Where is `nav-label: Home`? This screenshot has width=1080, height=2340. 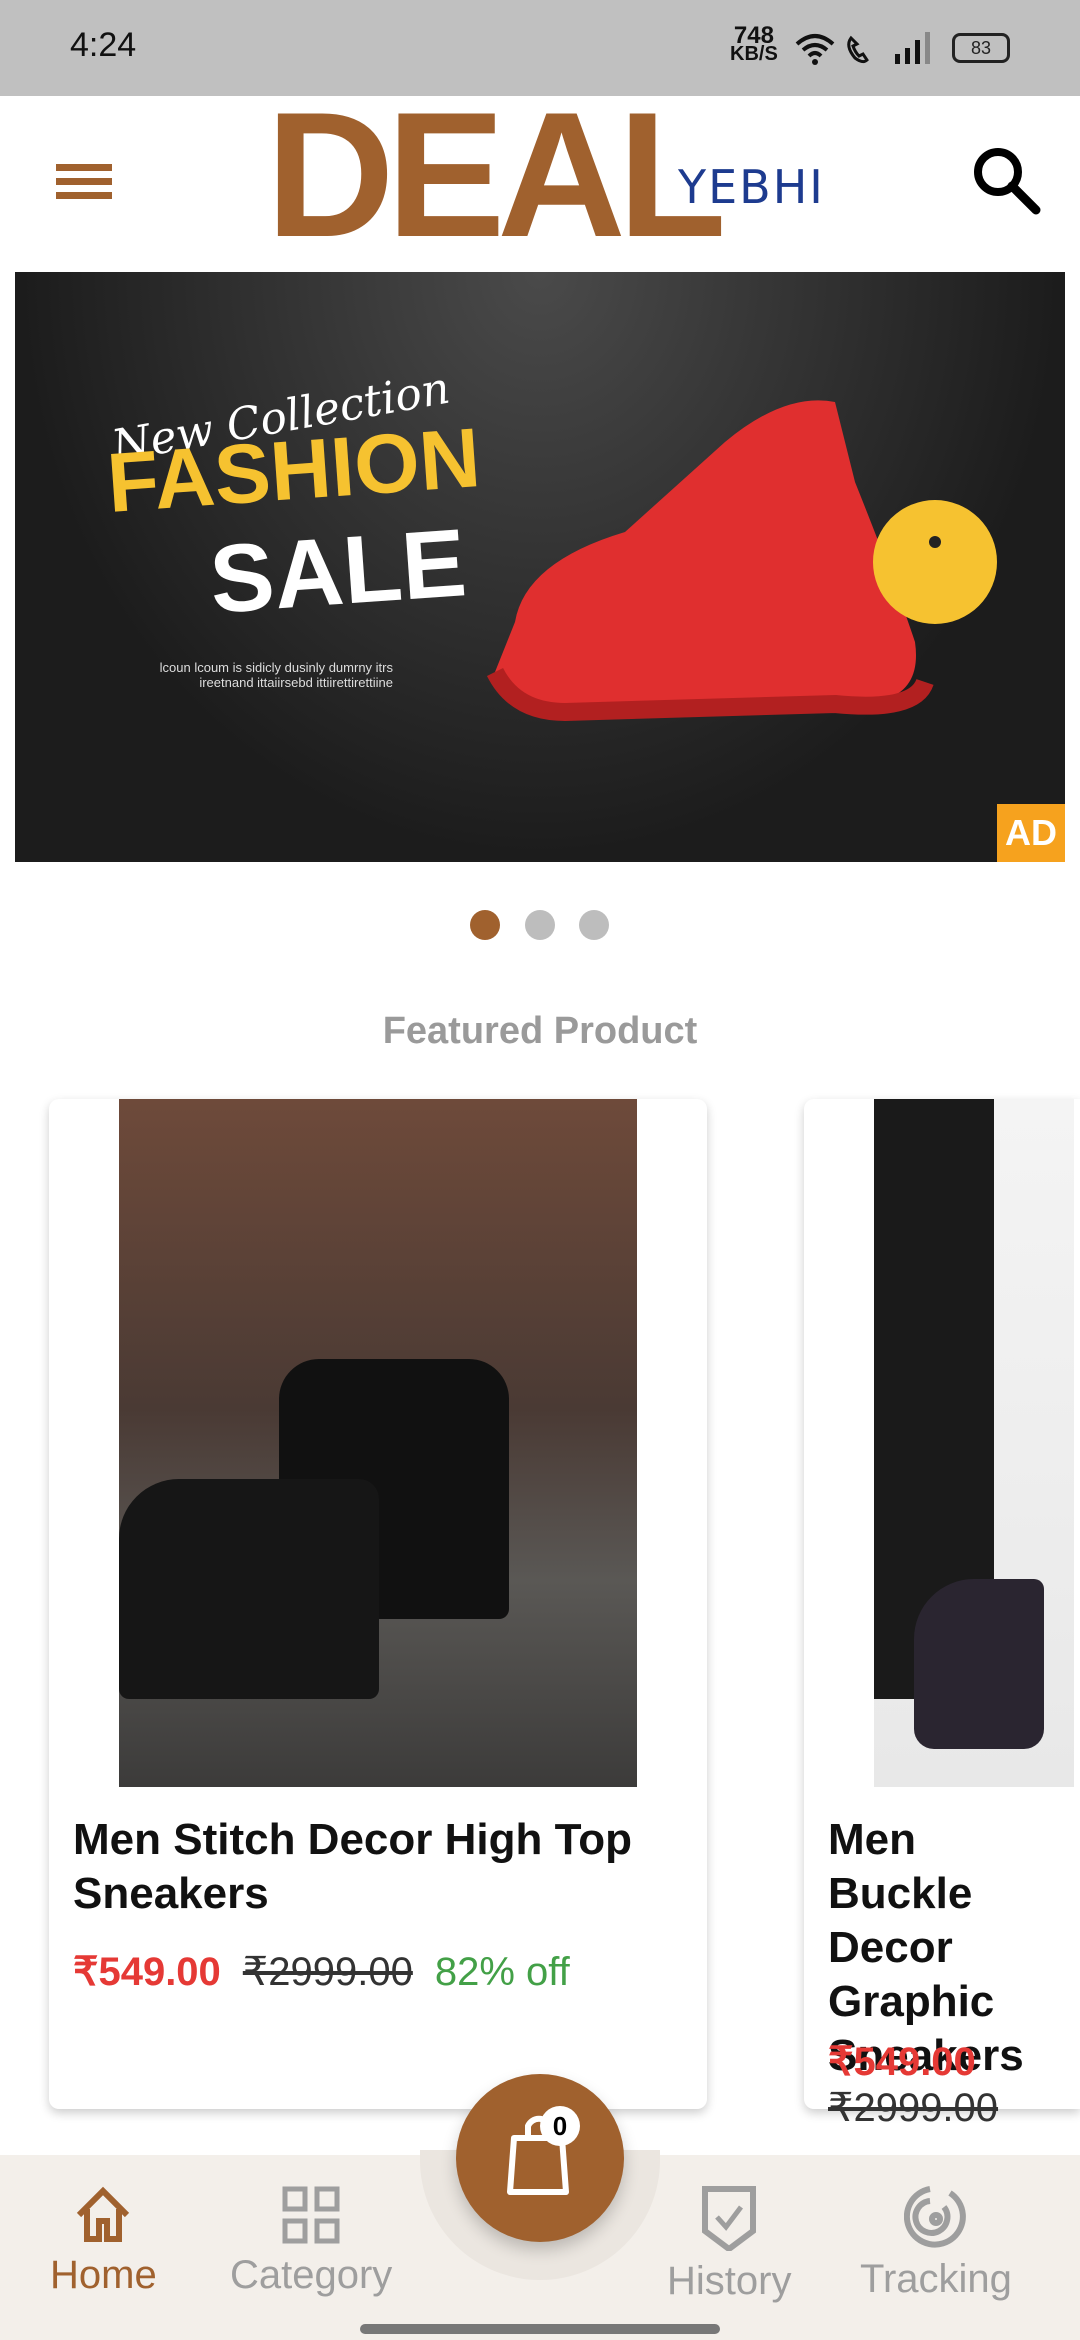
nav-label: Home is located at coordinates (103, 2275).